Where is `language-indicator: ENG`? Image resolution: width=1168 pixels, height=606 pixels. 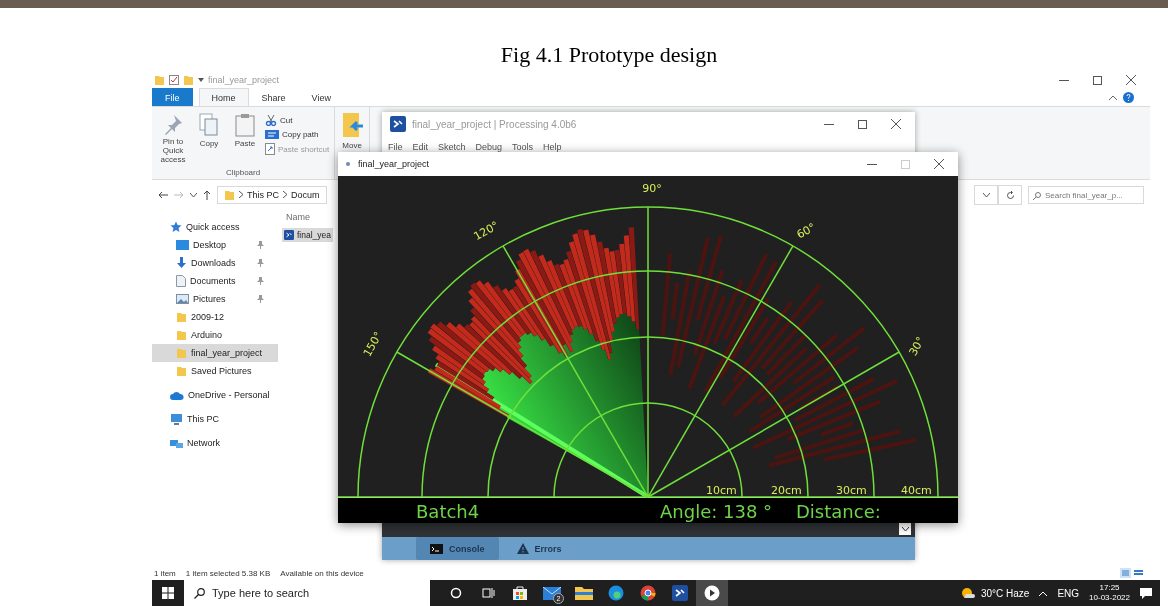
language-indicator: ENG is located at coordinates (1068, 593).